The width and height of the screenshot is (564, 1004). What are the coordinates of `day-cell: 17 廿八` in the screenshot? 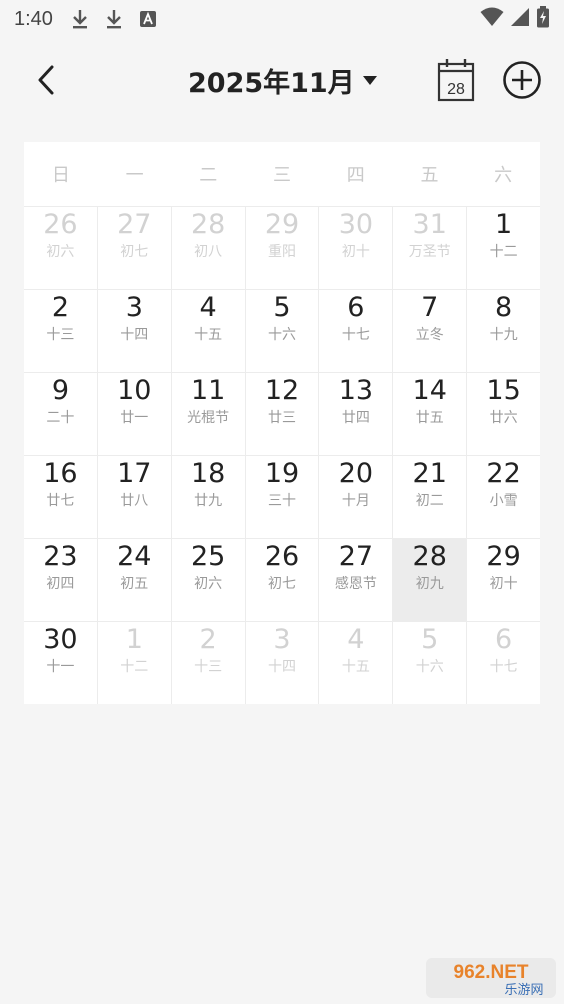 It's located at (134, 496).